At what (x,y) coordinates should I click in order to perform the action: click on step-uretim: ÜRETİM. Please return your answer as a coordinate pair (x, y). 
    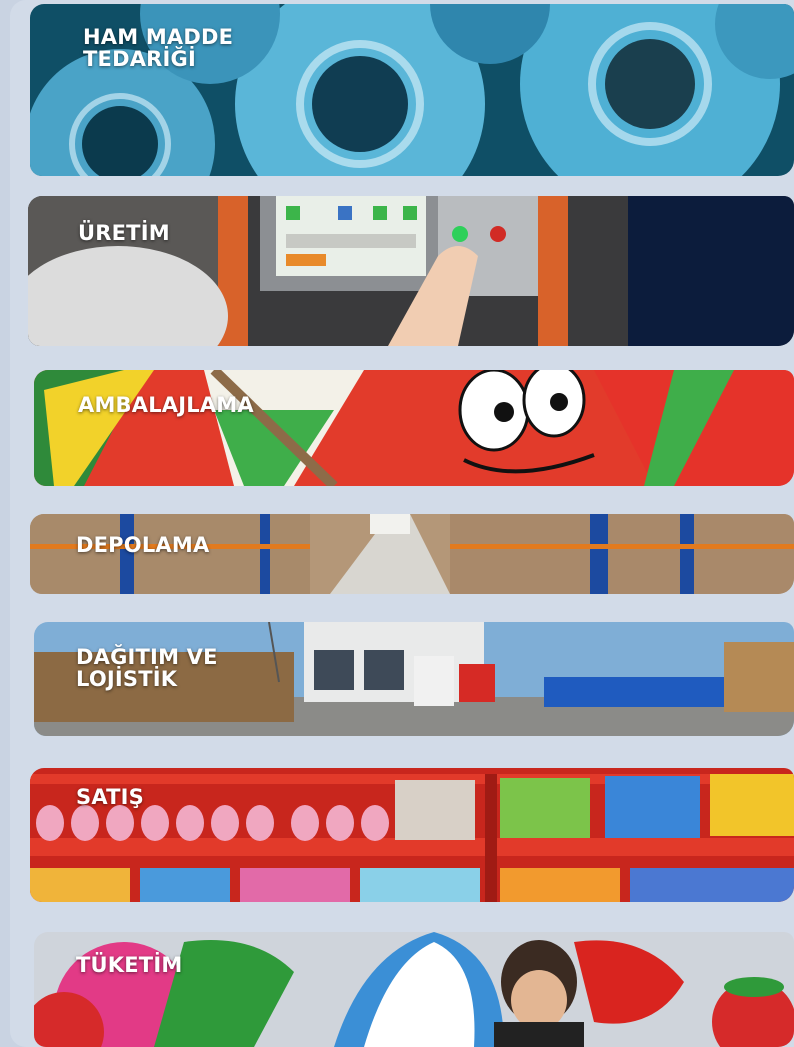
    Looking at the image, I should click on (411, 271).